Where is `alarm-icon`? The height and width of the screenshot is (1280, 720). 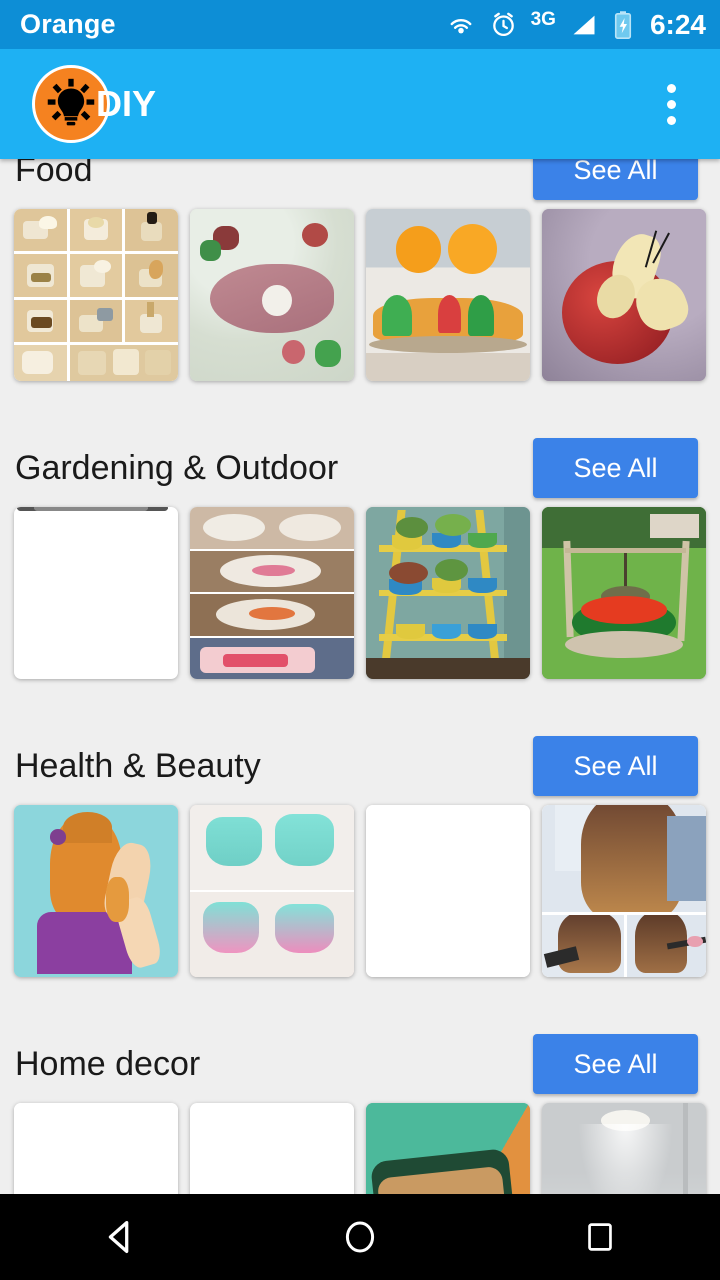
alarm-icon is located at coordinates (503, 24).